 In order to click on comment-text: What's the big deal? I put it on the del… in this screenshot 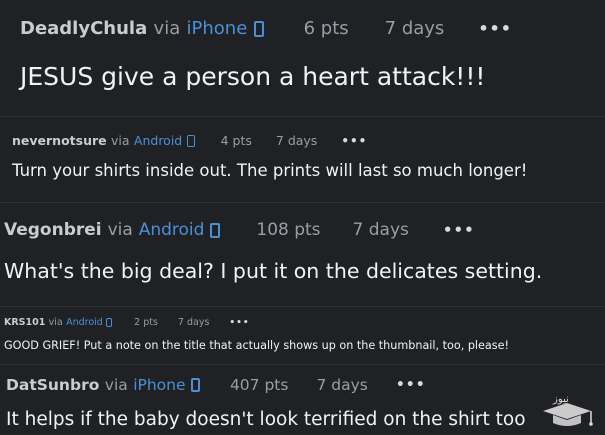, I will do `click(273, 271)`.